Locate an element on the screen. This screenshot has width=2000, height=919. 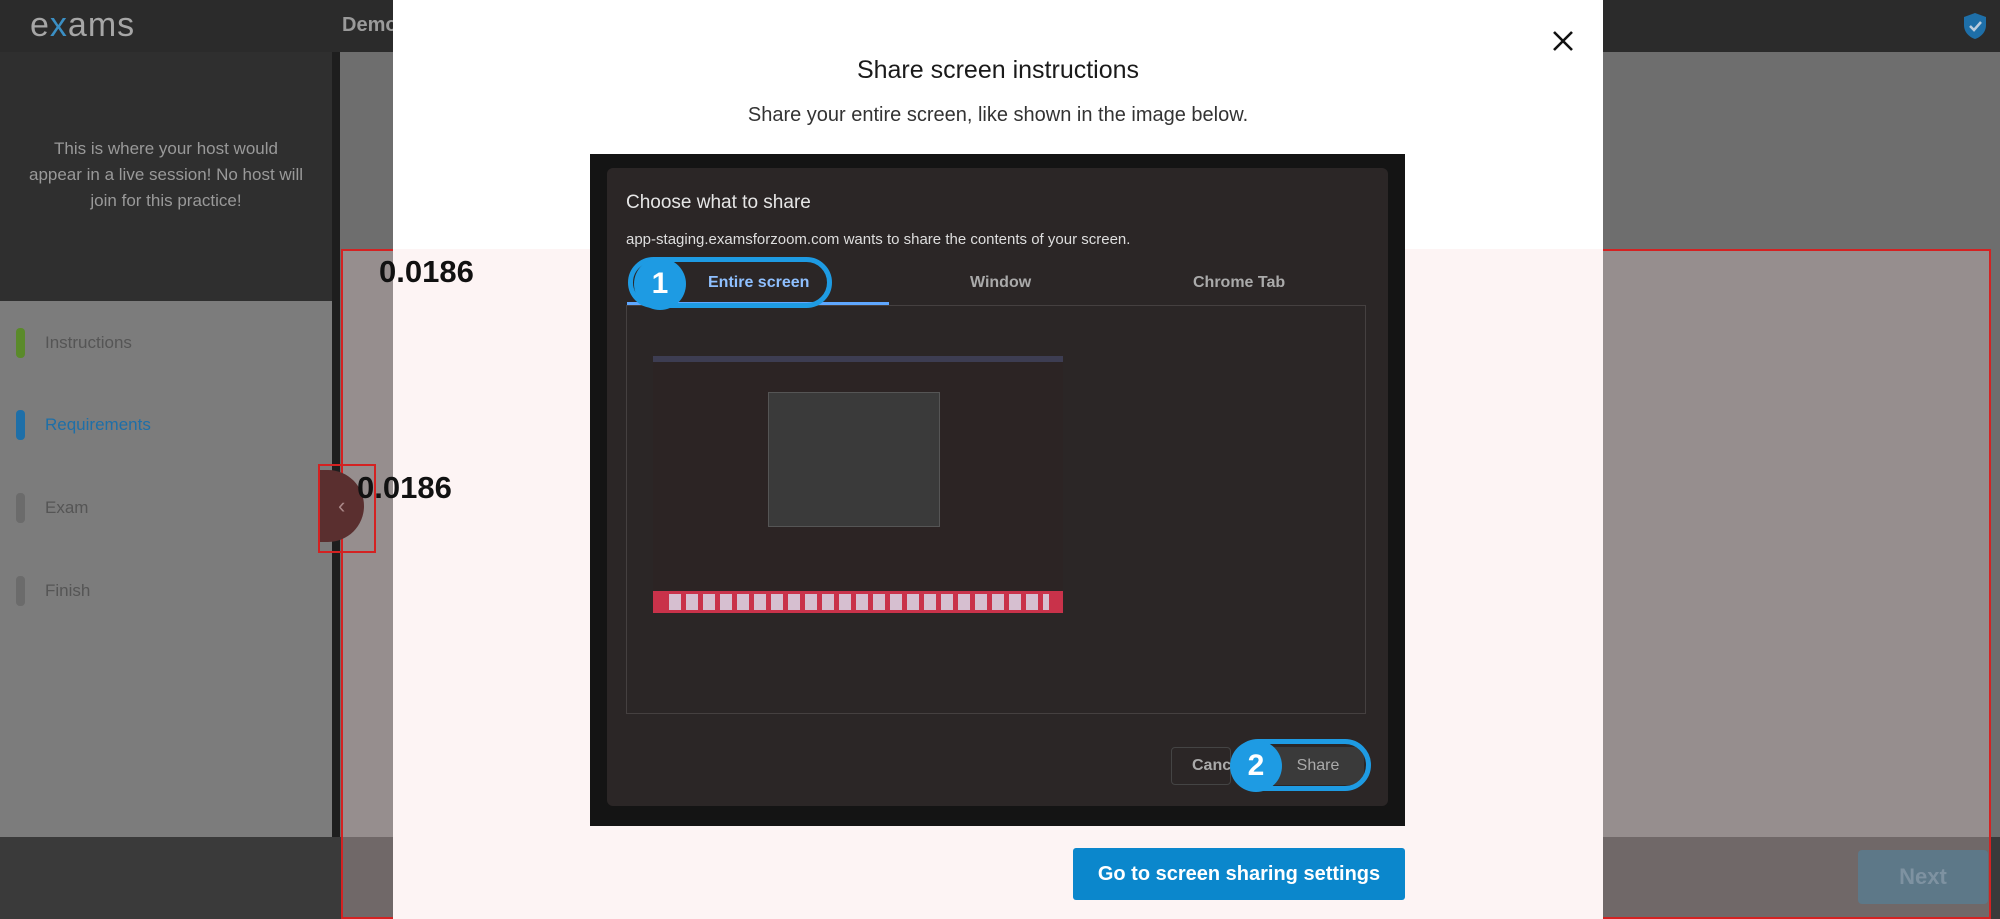
step-label: Finish is located at coordinates (68, 590).